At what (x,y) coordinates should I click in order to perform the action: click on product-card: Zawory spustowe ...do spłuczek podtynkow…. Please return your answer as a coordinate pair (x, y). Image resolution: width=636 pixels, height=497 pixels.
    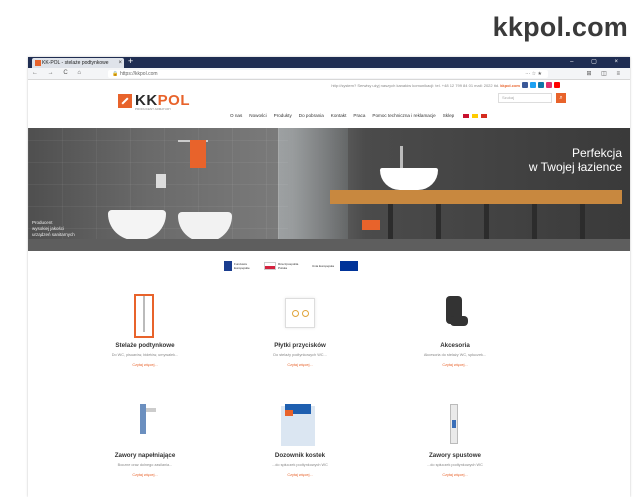
    Looking at the image, I should click on (455, 438).